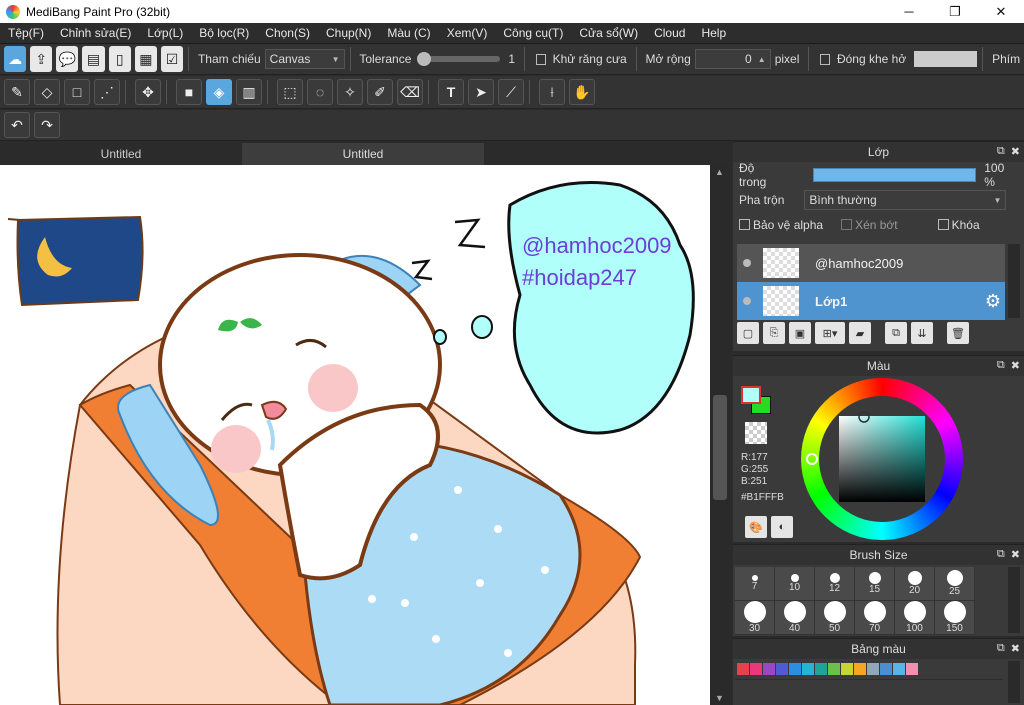 The height and width of the screenshot is (705, 1024). What do you see at coordinates (946, 59) in the screenshot?
I see `close-gap-slider` at bounding box center [946, 59].